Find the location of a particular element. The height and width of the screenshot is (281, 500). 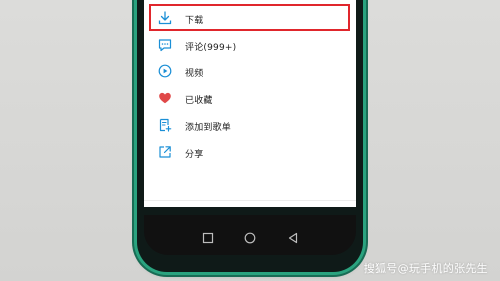

highlight-box is located at coordinates (249, 17).